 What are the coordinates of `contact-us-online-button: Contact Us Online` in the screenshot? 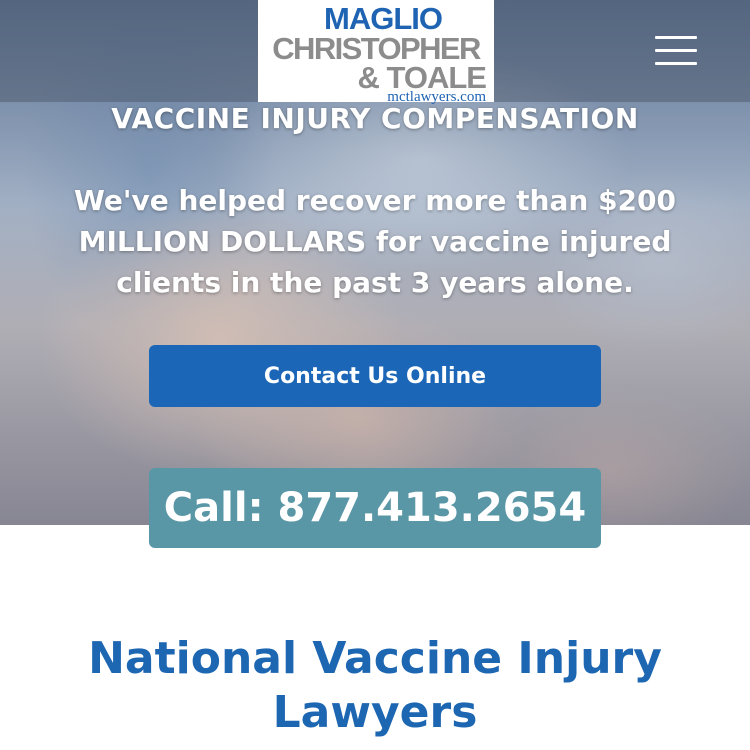 It's located at (375, 376).